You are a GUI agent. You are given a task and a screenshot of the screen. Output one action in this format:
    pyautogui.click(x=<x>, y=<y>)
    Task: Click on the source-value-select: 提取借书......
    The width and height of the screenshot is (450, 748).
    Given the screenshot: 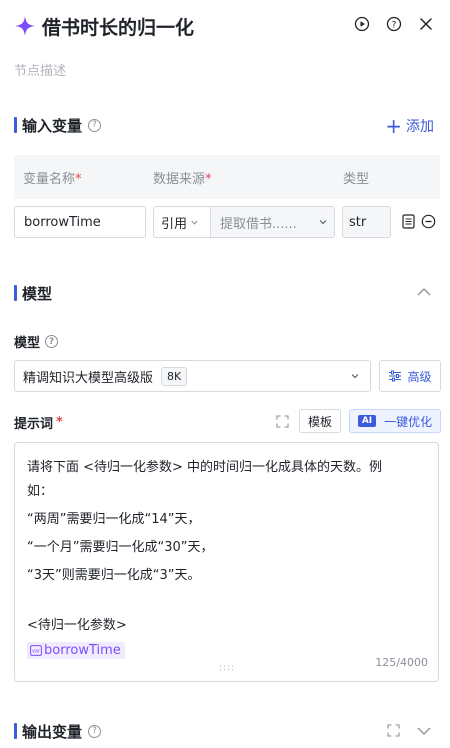 What is the action you would take?
    pyautogui.click(x=272, y=222)
    